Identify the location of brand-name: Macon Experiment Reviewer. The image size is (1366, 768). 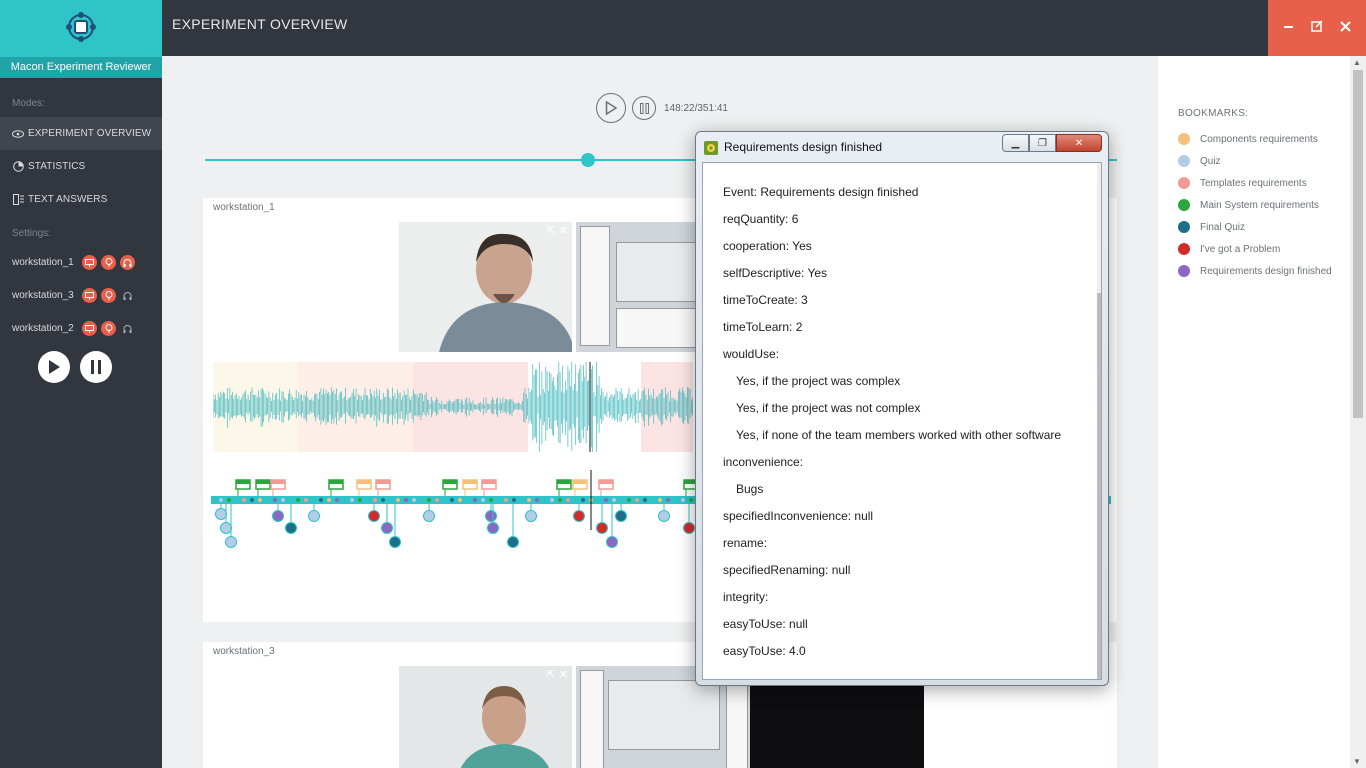
(81, 67).